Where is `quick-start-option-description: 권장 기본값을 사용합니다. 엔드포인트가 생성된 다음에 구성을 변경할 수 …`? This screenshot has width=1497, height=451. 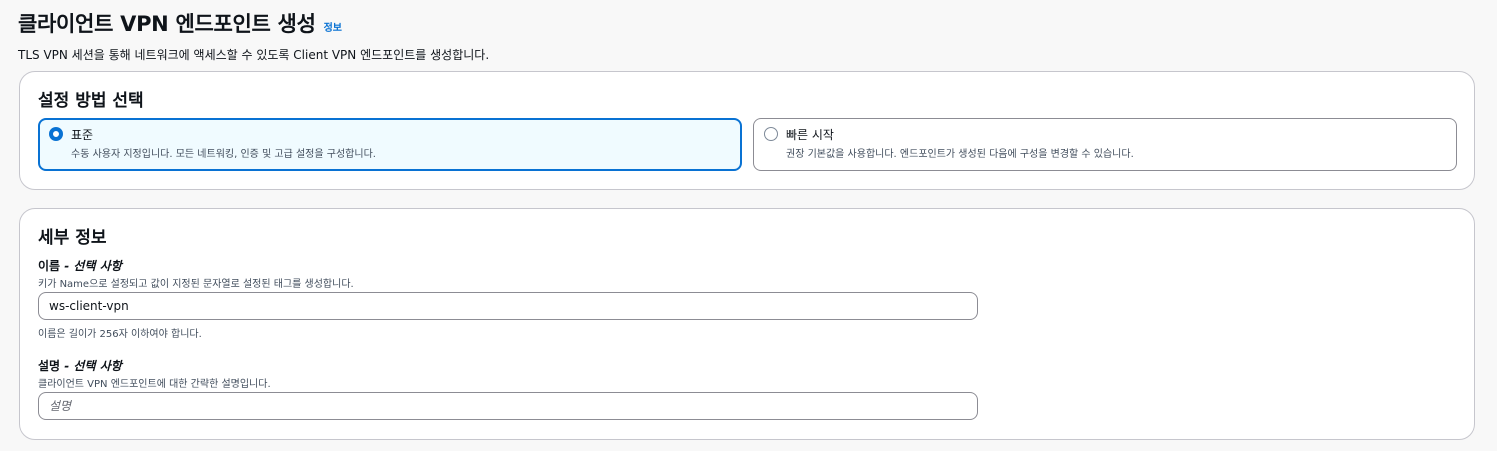 quick-start-option-description: 권장 기본값을 사용합니다. 엔드포인트가 생성된 다음에 구성을 변경할 수 … is located at coordinates (960, 154).